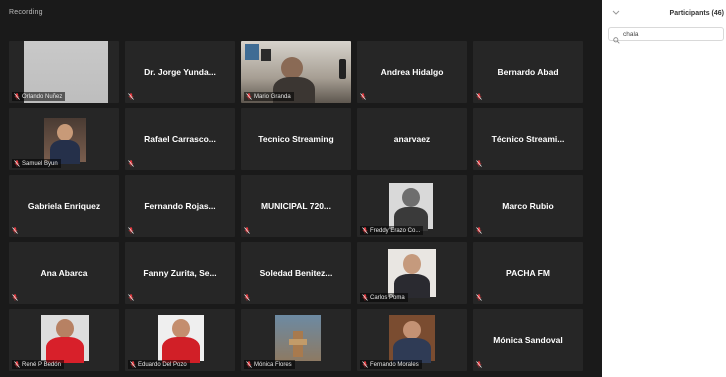  I want to click on participant-tile-carlos-poma: Carlos Poma, so click(412, 273).